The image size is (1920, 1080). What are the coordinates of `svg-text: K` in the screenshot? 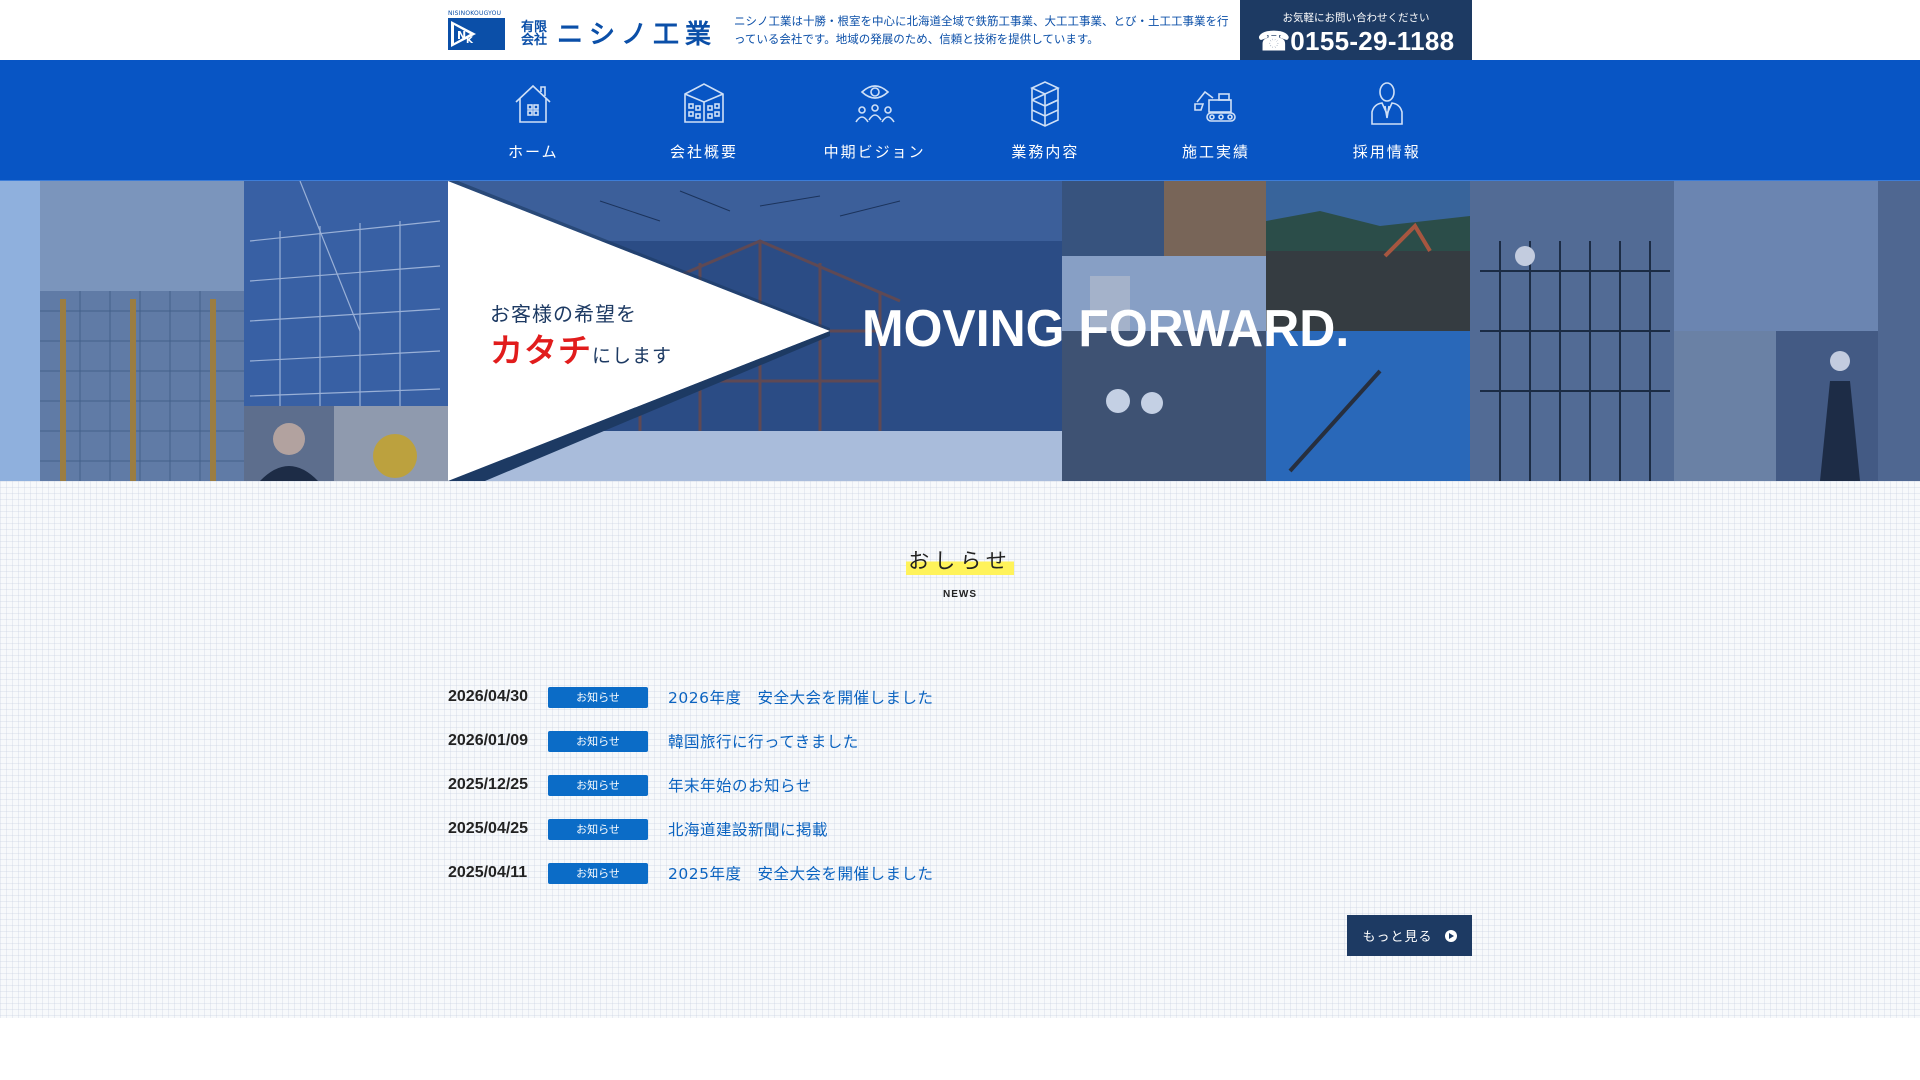 It's located at (470, 41).